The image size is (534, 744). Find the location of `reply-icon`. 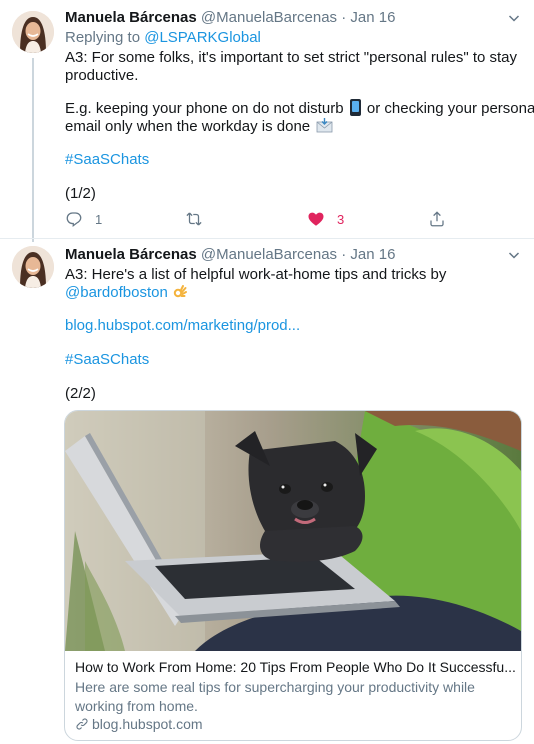

reply-icon is located at coordinates (74, 220).